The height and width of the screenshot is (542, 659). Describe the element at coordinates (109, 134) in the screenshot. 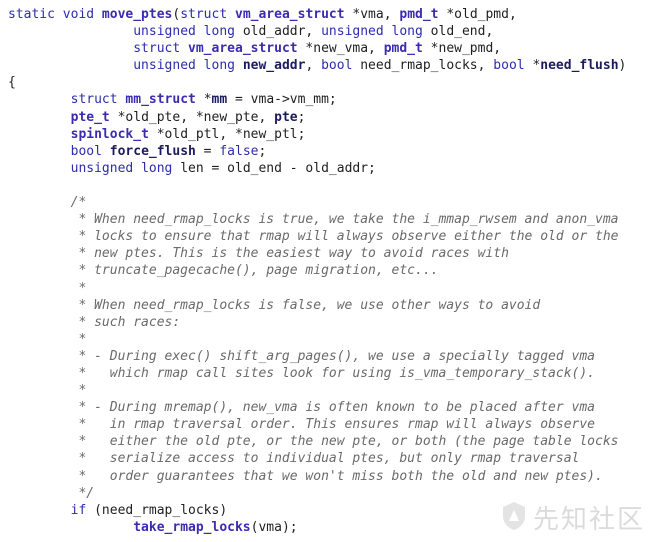

I see `code-token: spinlock_t` at that location.